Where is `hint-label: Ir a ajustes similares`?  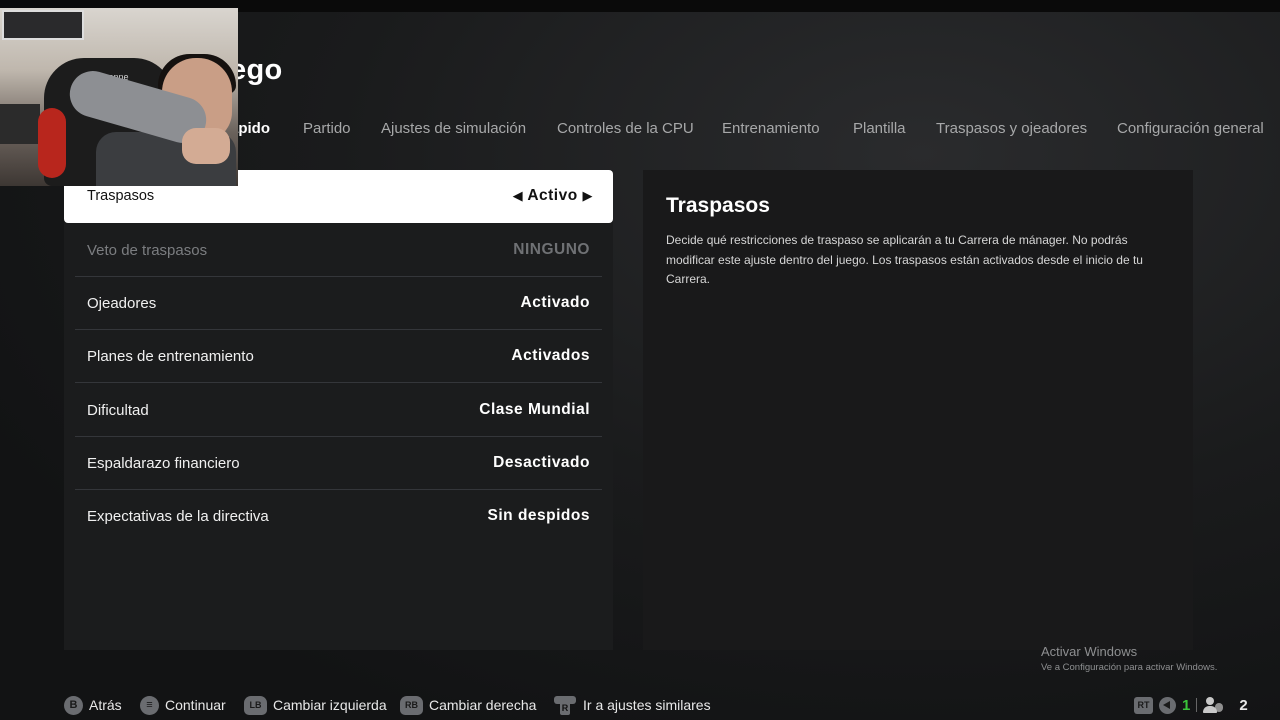
hint-label: Ir a ajustes similares is located at coordinates (647, 705).